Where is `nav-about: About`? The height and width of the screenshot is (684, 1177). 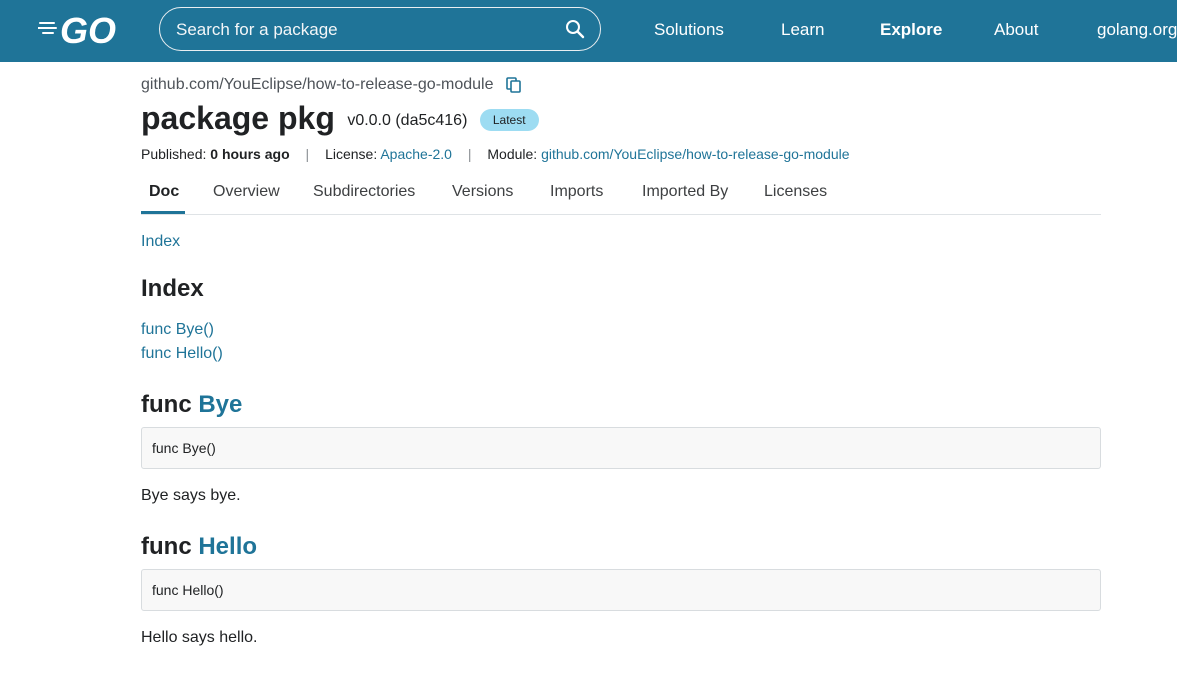 nav-about: About is located at coordinates (1016, 31).